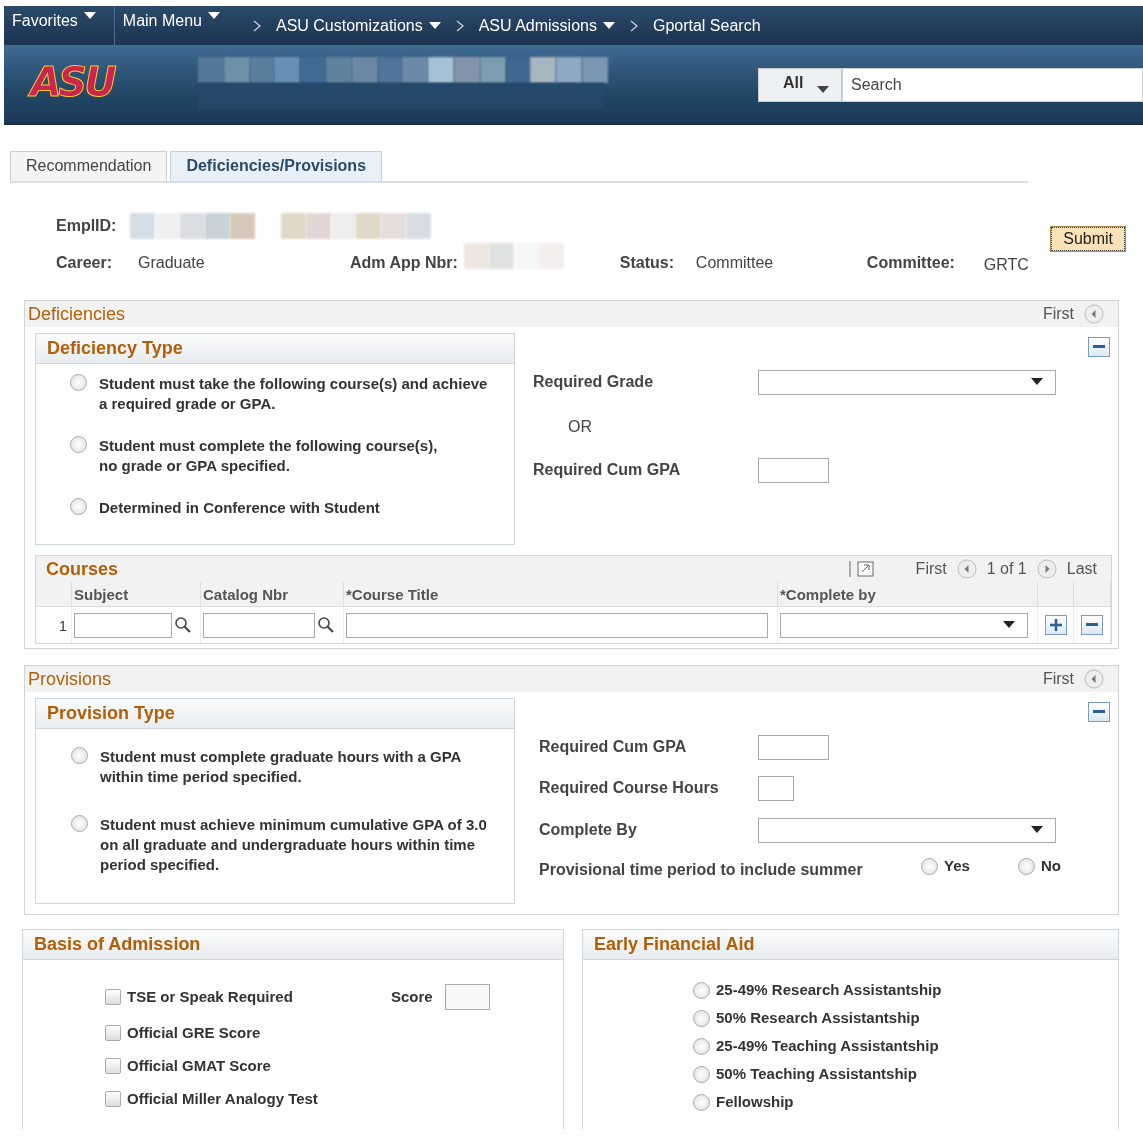 This screenshot has height=1148, width=1143. What do you see at coordinates (629, 788) in the screenshot?
I see `field-label: Required Course Hours` at bounding box center [629, 788].